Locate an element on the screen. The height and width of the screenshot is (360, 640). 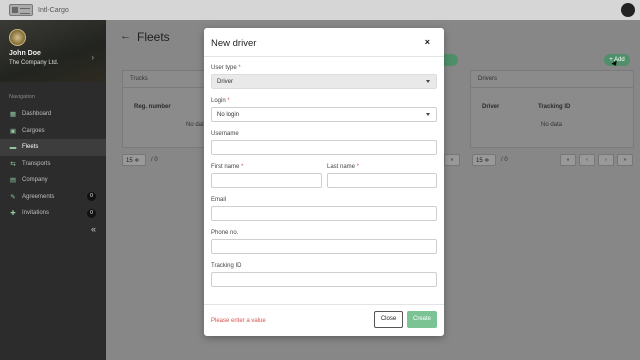
username-input is located at coordinates (324, 147).